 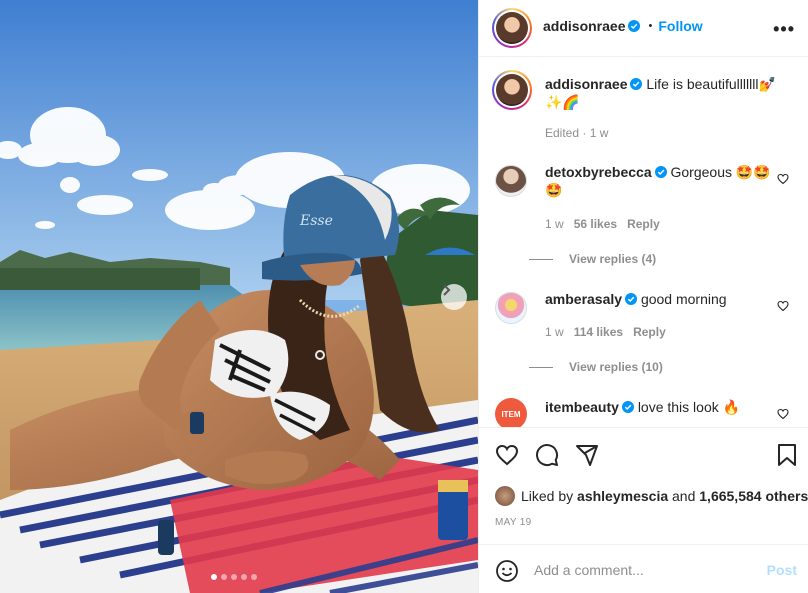 What do you see at coordinates (505, 496) in the screenshot?
I see `liked-by-avatar` at bounding box center [505, 496].